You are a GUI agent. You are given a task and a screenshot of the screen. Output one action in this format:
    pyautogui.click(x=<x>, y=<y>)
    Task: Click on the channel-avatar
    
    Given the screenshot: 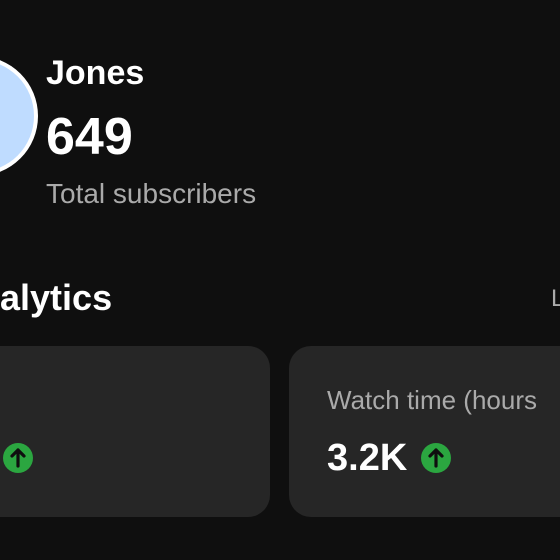 What is the action you would take?
    pyautogui.click(x=19, y=116)
    